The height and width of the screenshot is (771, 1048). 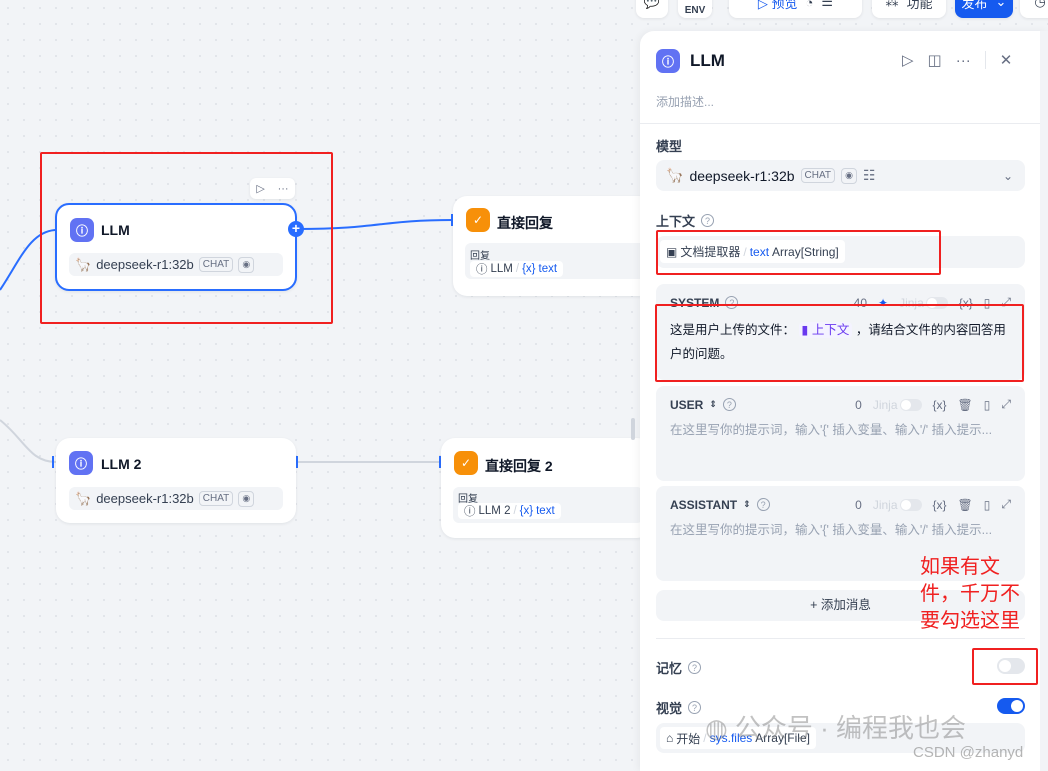 What do you see at coordinates (974, 5) in the screenshot?
I see `publish-label: 发布` at bounding box center [974, 5].